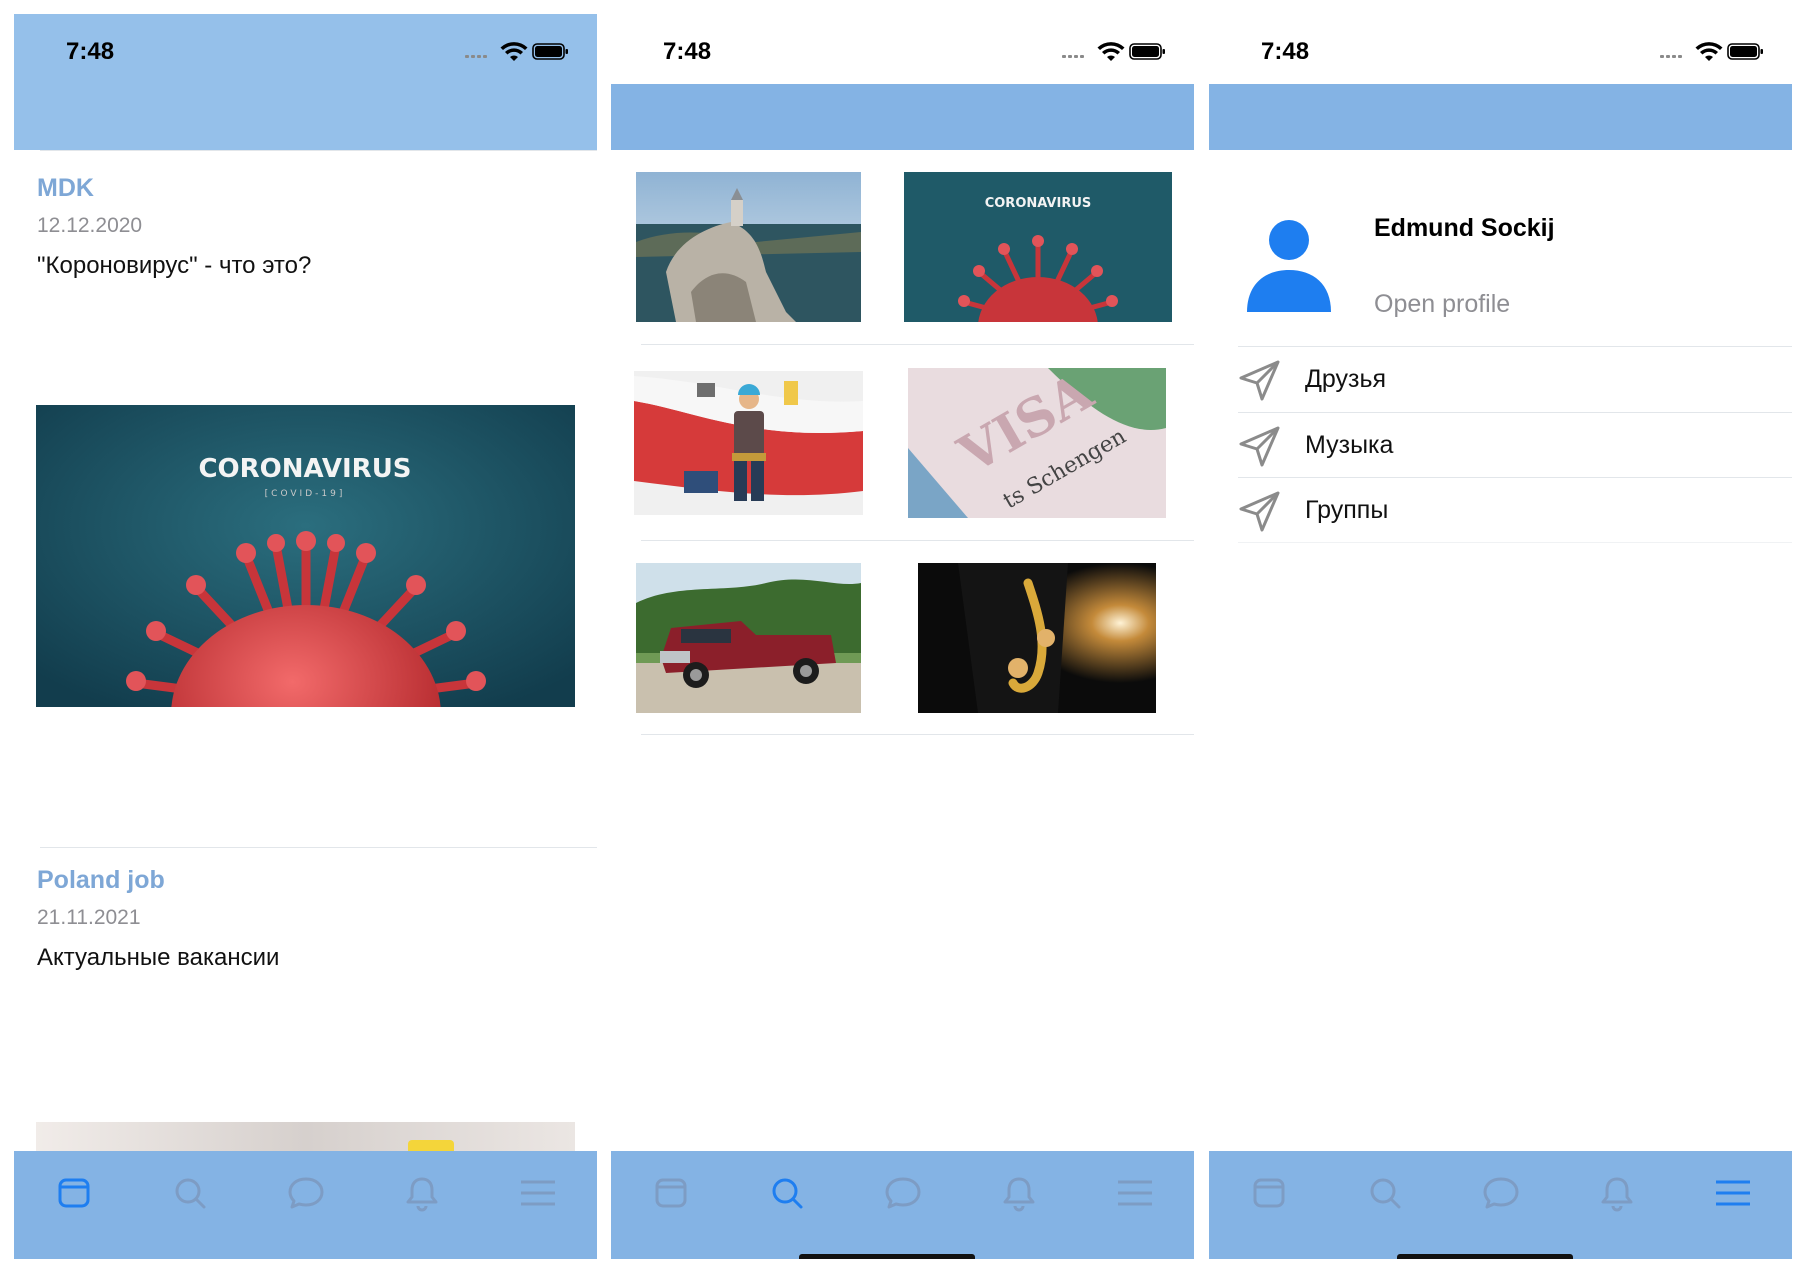 This screenshot has height=1273, width=1806. Describe the element at coordinates (1442, 304) in the screenshot. I see `open-profile-link: Open profile` at that location.